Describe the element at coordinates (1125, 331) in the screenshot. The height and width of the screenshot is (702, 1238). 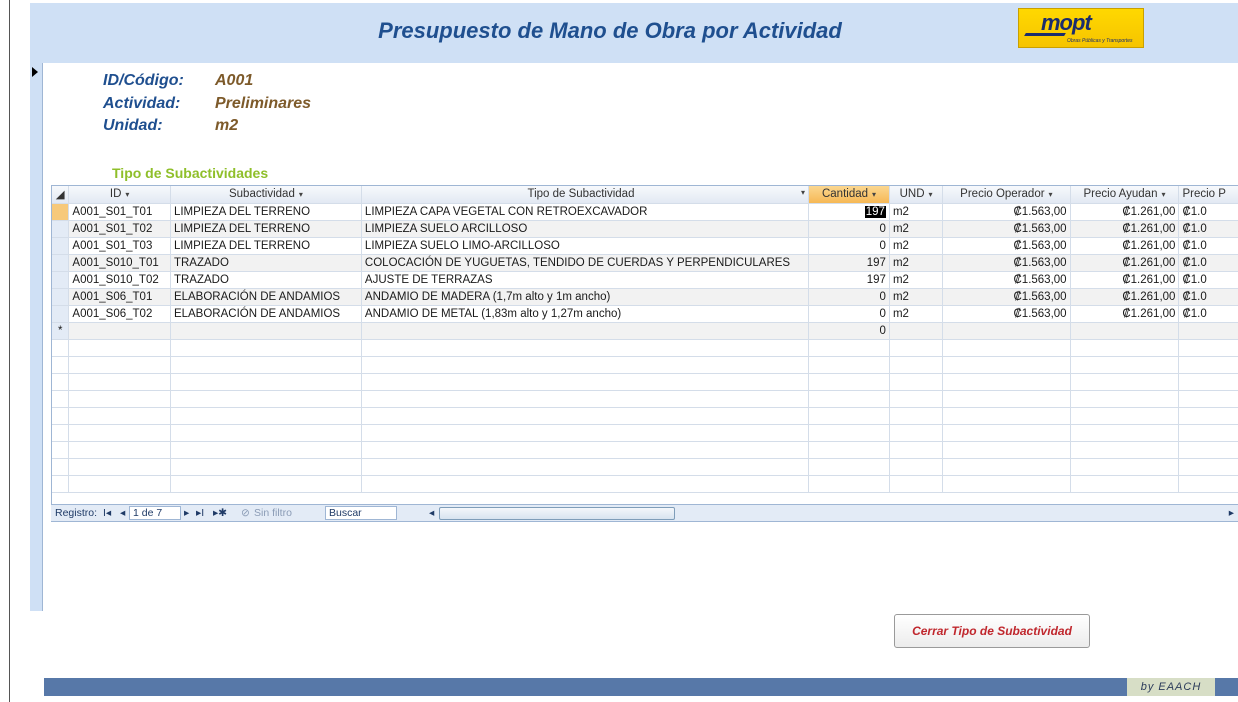
I see `cell-precio-ayudante` at that location.